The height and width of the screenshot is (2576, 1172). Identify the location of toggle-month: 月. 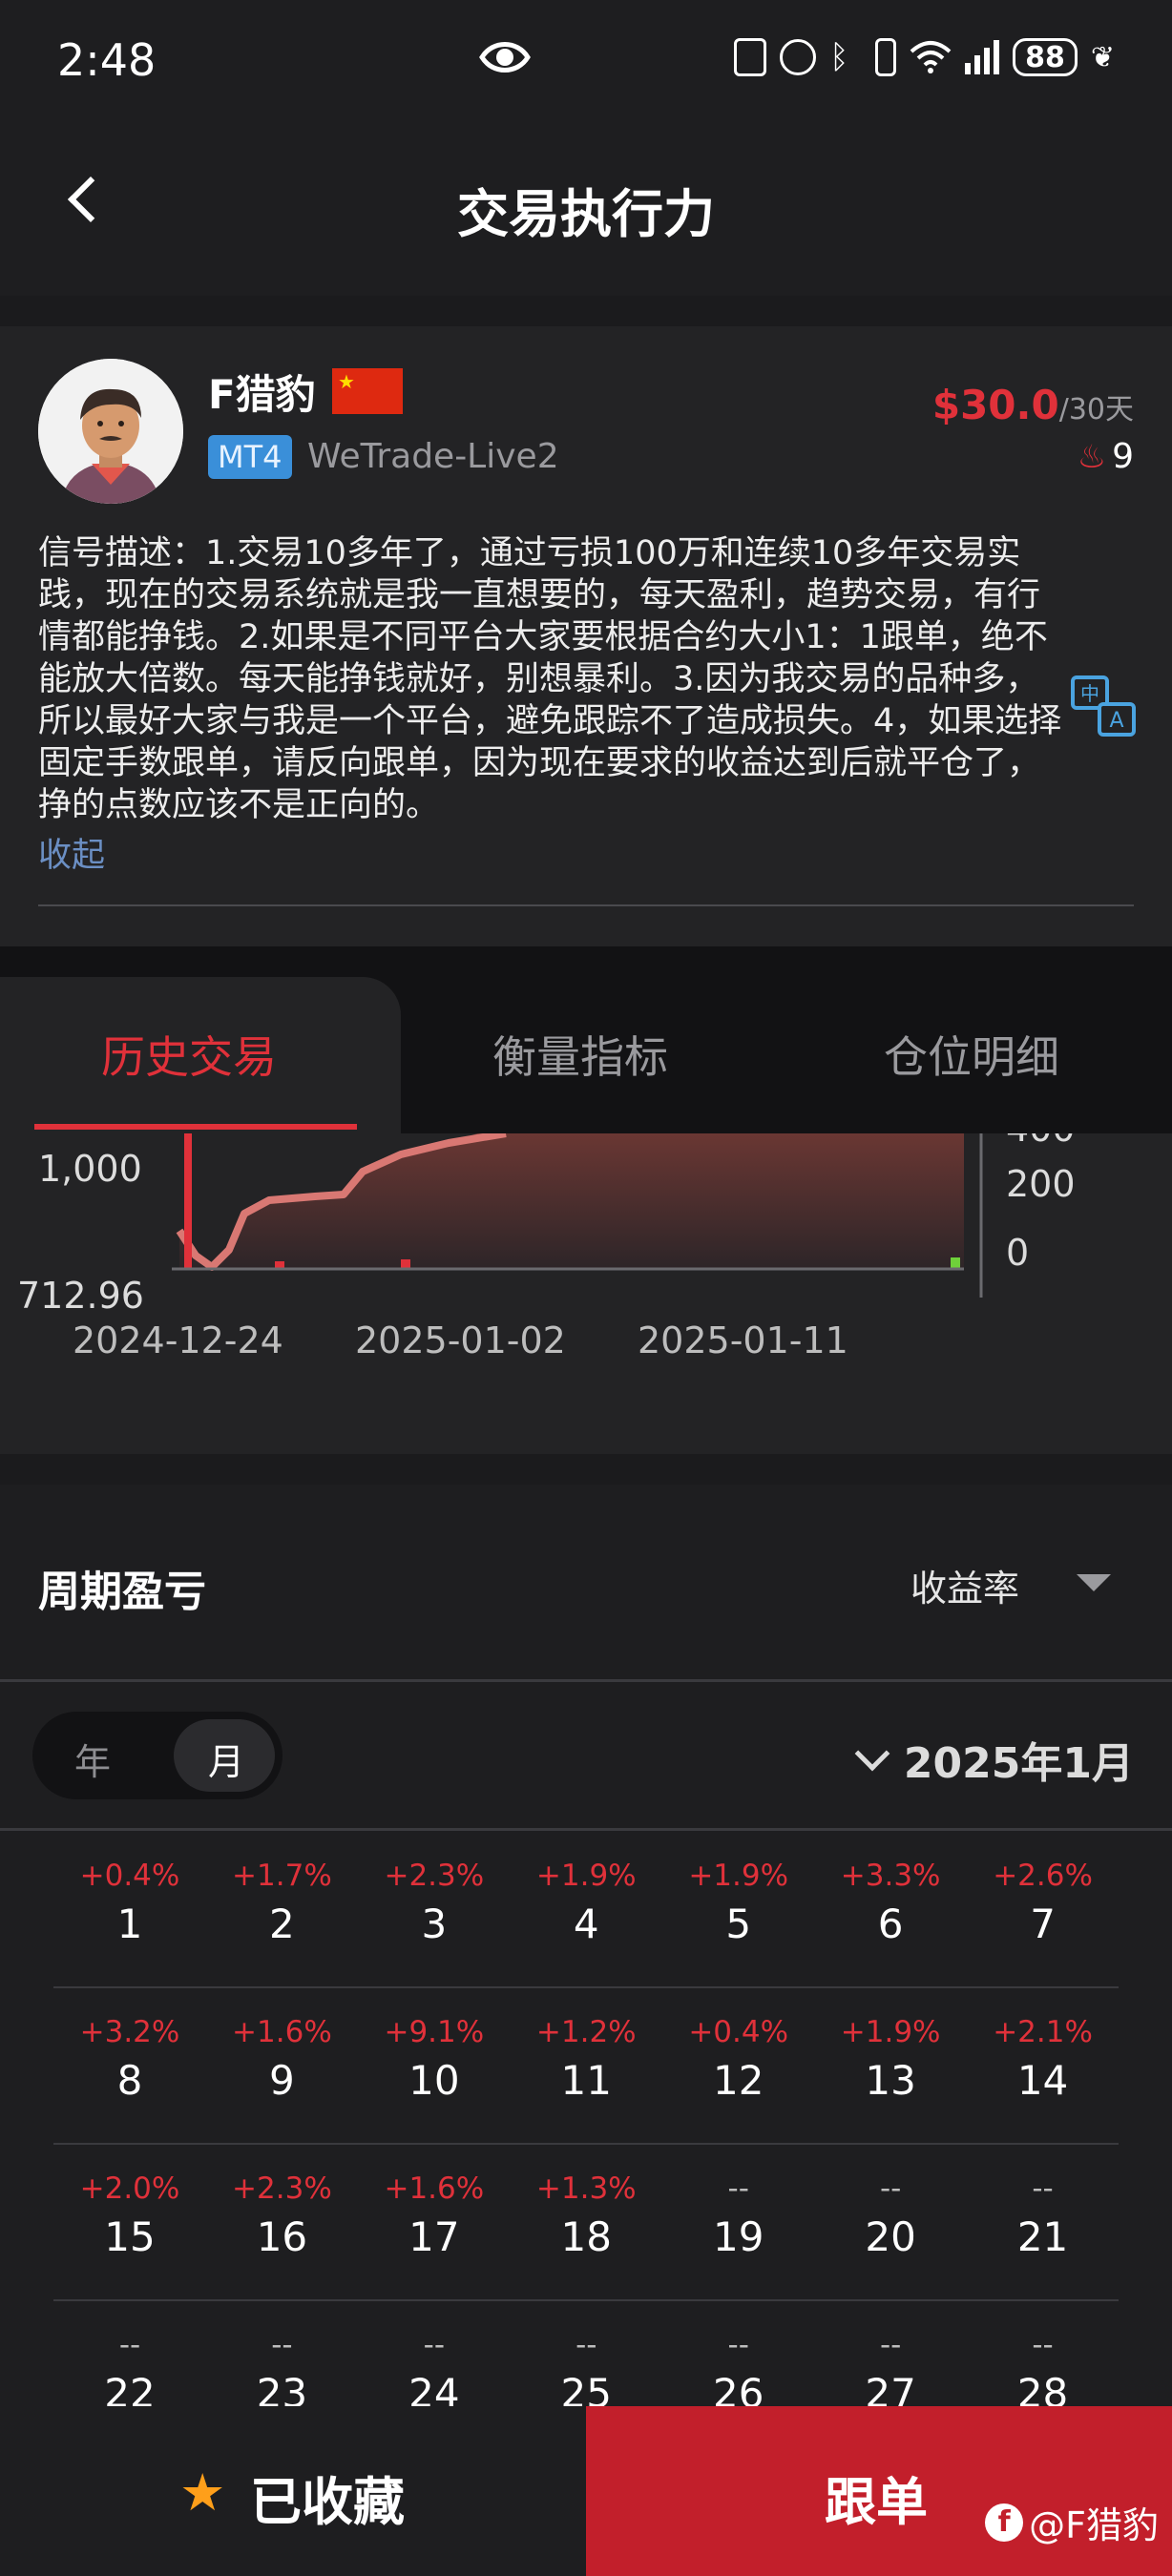
(226, 1759).